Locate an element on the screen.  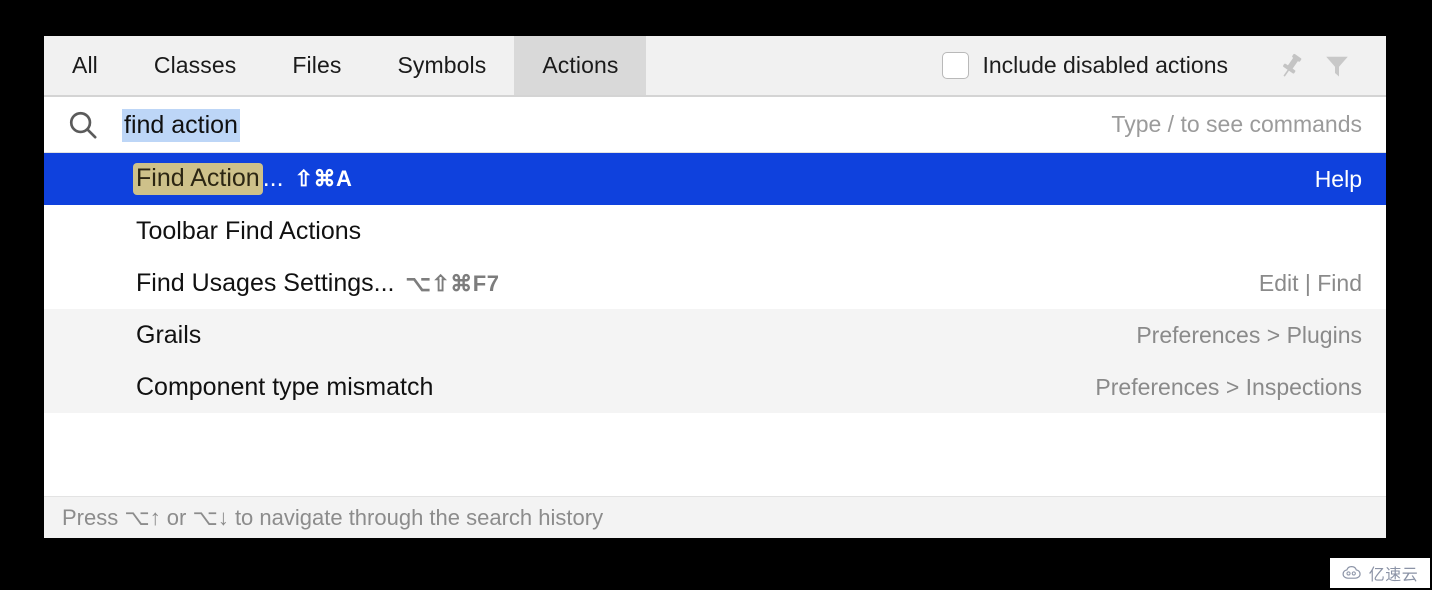
tab-actions: Actions is located at coordinates (580, 65).